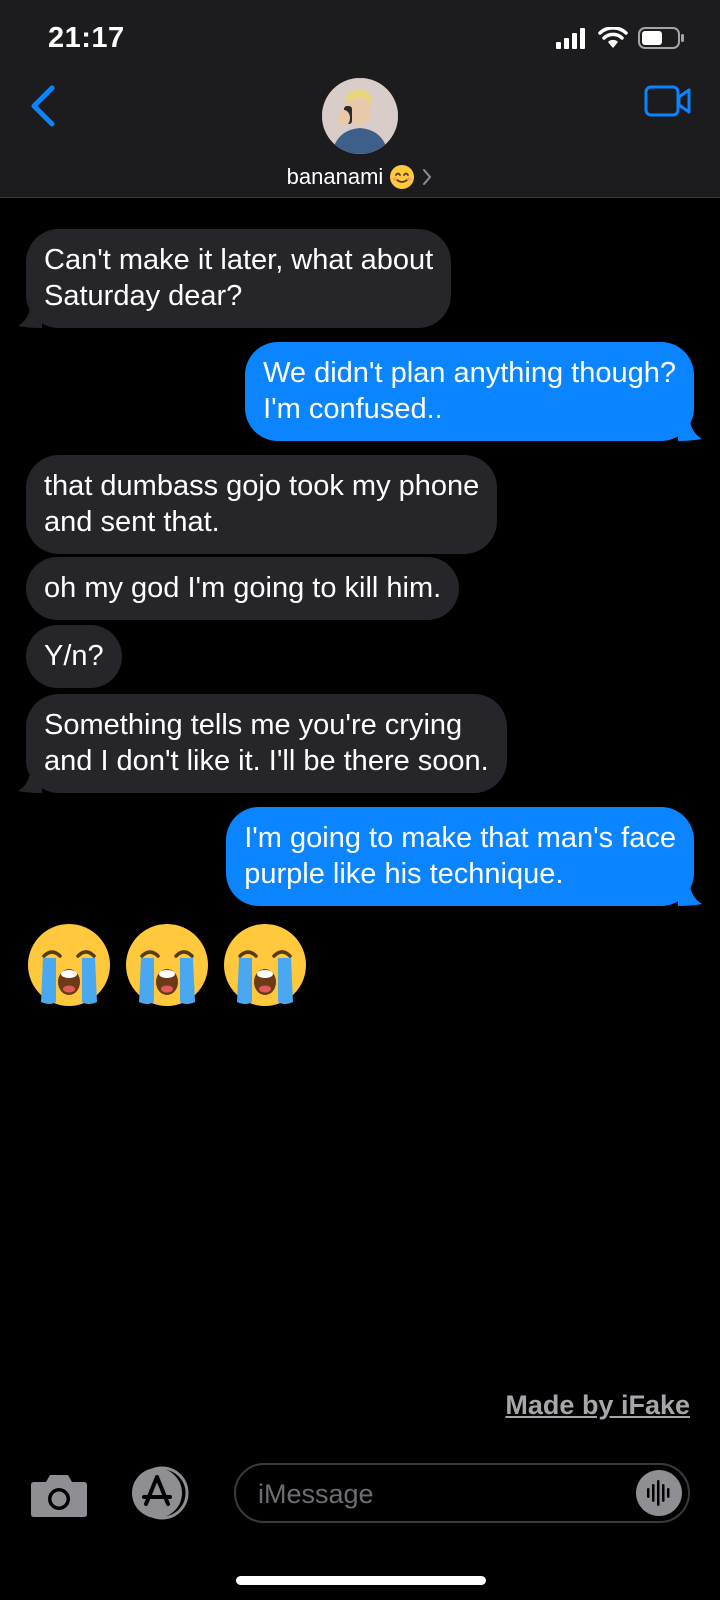 This screenshot has height=1600, width=720. I want to click on message-line: Saturday dear?, so click(143, 296).